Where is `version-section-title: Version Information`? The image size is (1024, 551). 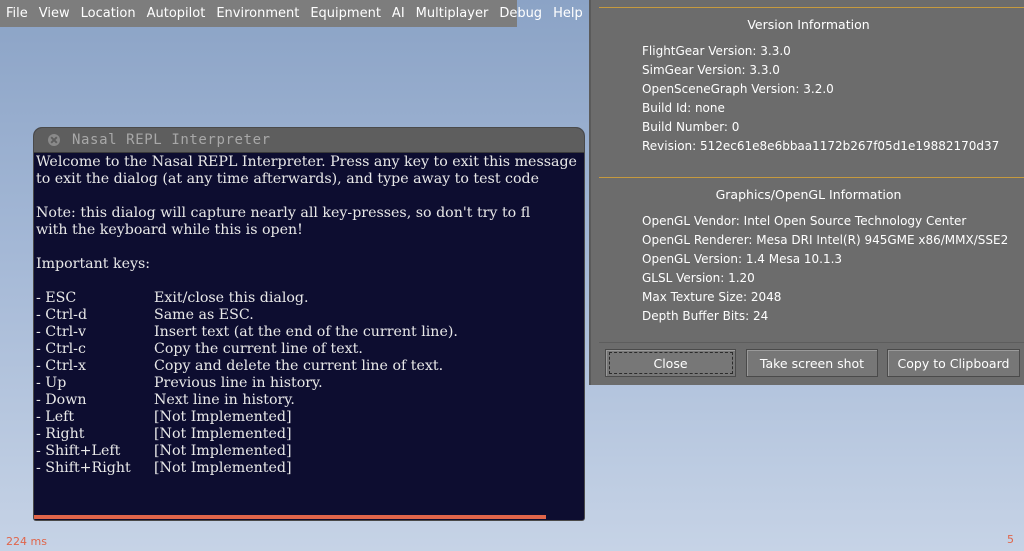
version-section-title: Version Information is located at coordinates (808, 24).